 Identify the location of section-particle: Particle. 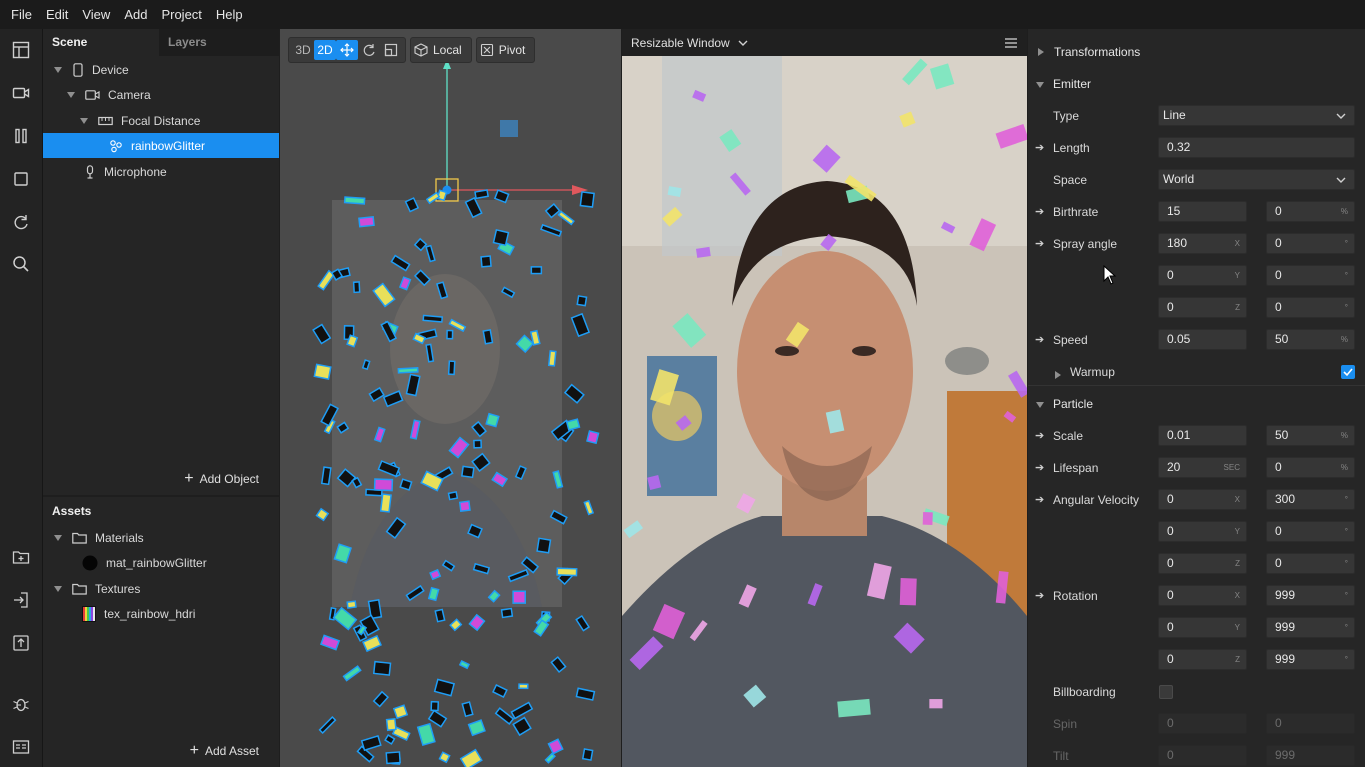
(1196, 404).